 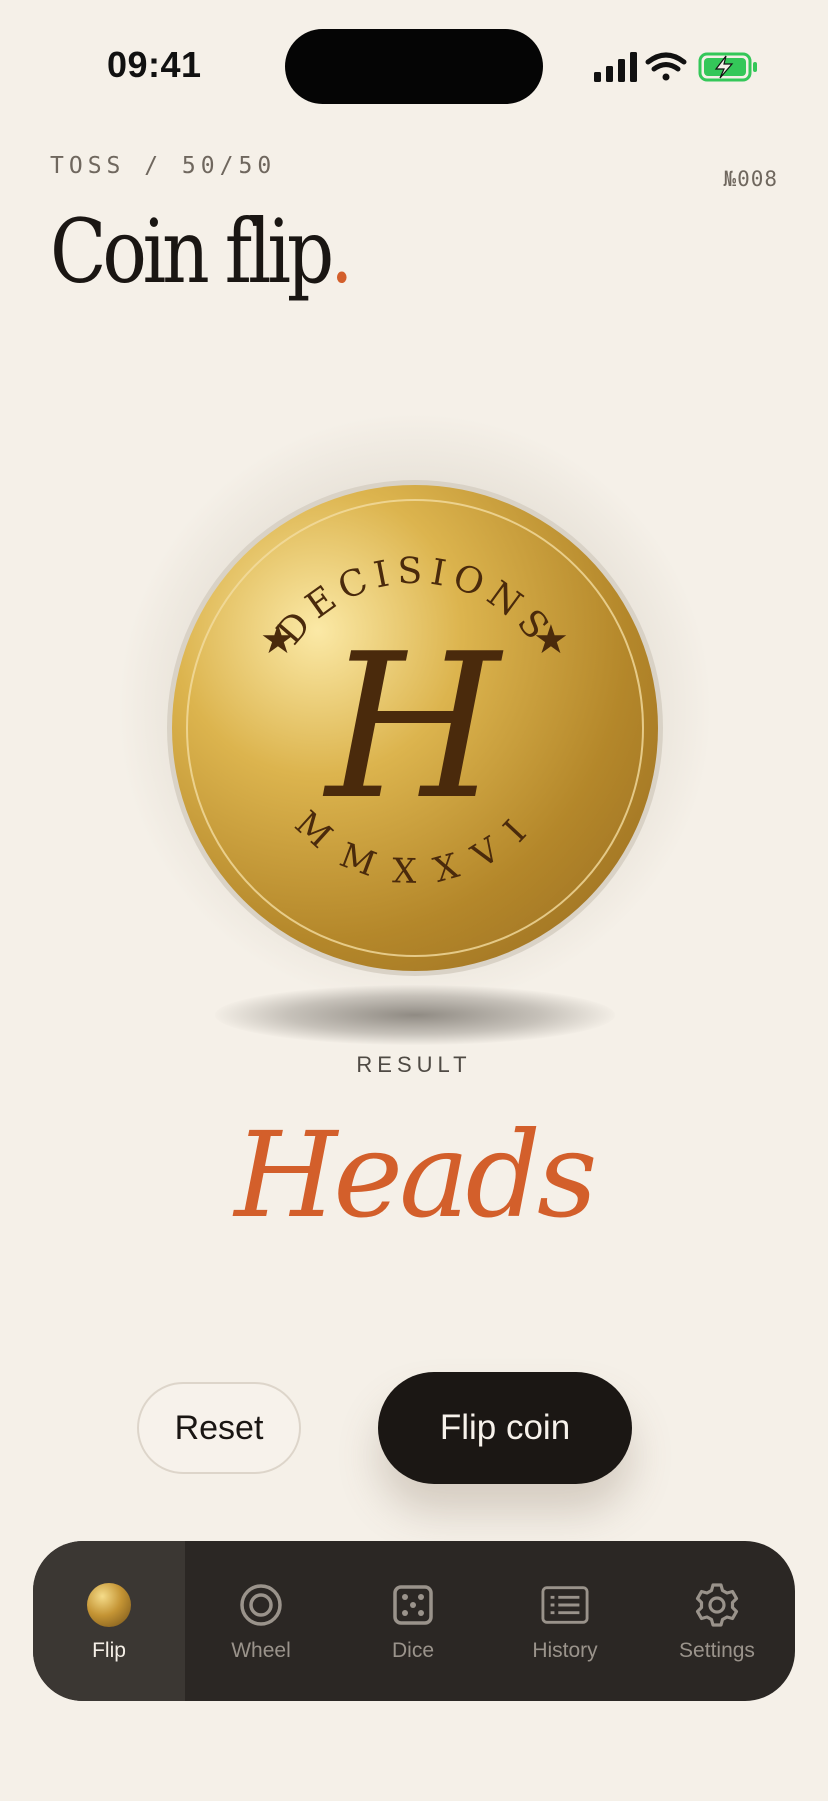 What do you see at coordinates (551, 640) in the screenshot?
I see `coin-star-right-icon: ★` at bounding box center [551, 640].